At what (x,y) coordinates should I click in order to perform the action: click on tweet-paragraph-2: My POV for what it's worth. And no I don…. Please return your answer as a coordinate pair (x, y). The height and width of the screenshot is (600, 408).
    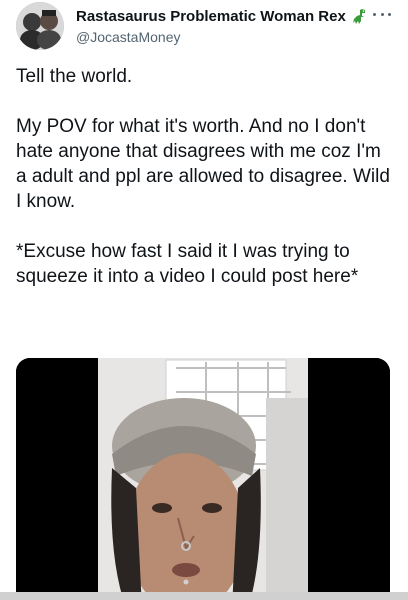
    Looking at the image, I should click on (203, 164).